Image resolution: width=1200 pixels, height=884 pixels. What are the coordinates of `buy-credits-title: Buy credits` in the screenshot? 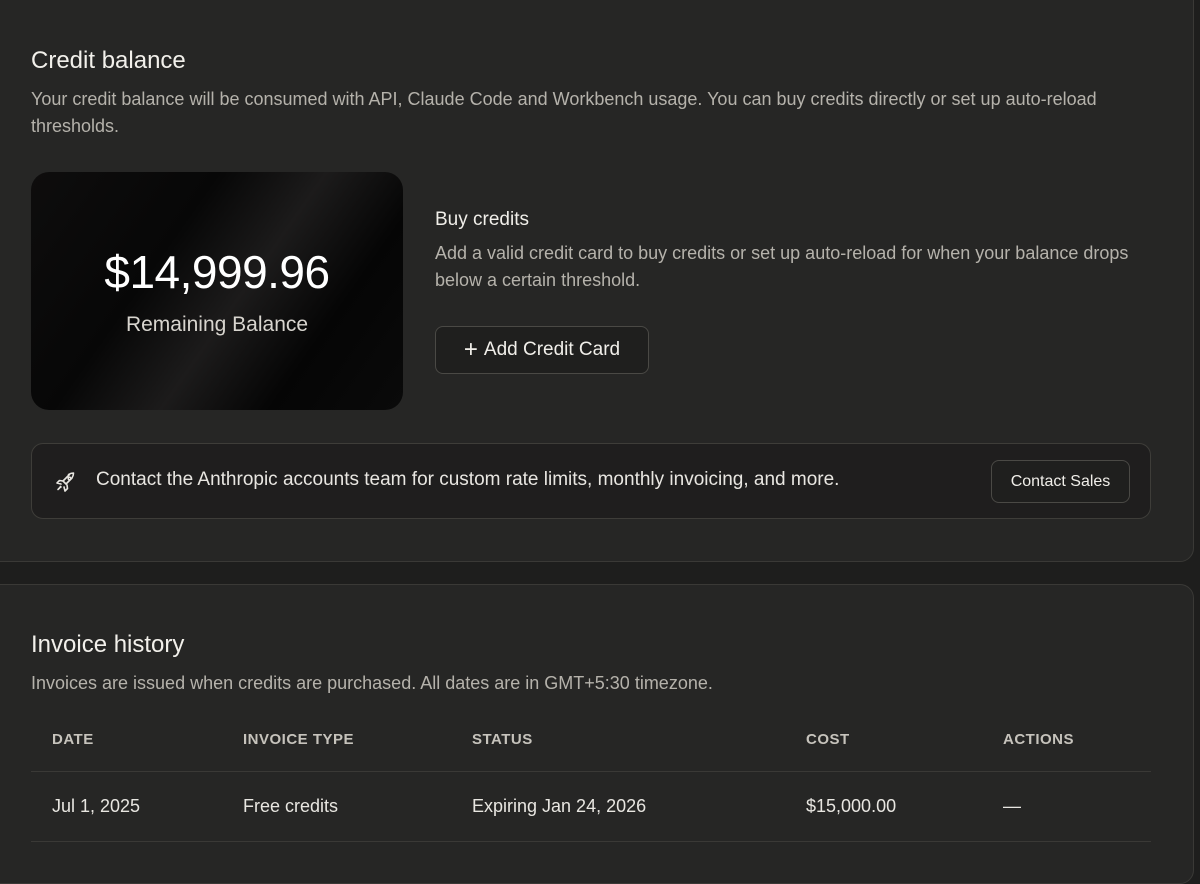 It's located at (482, 219).